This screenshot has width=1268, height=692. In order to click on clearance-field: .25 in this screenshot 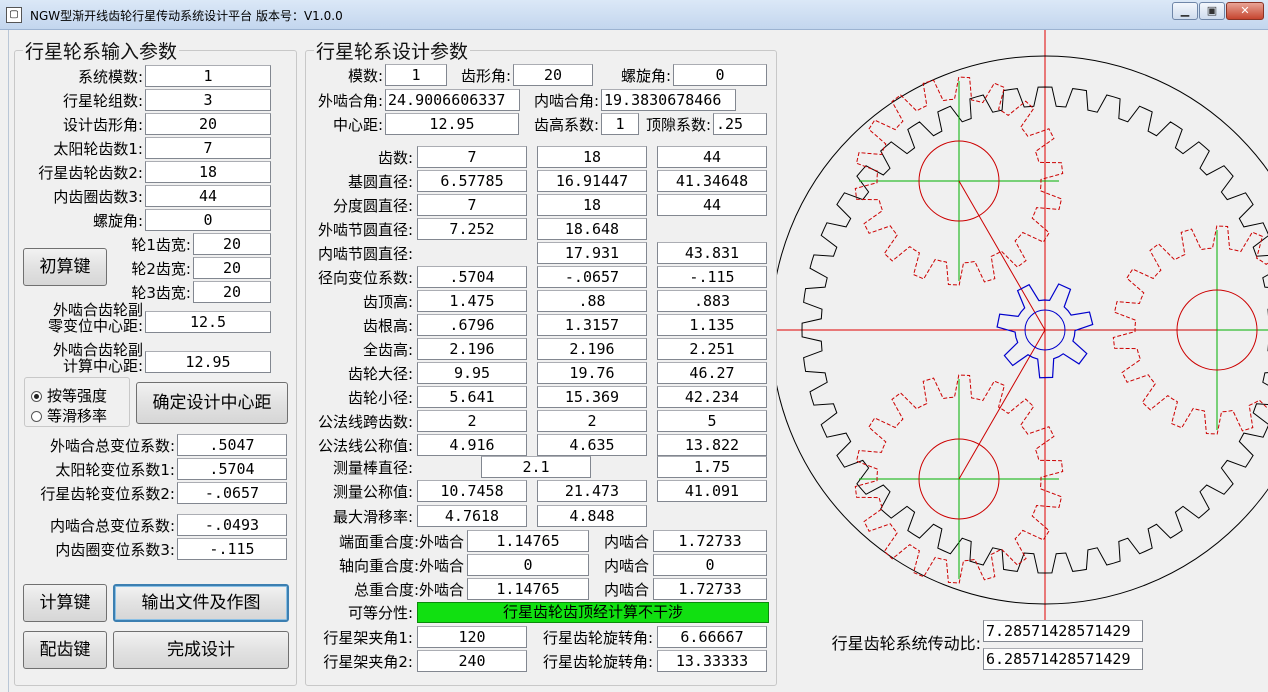, I will do `click(740, 124)`.